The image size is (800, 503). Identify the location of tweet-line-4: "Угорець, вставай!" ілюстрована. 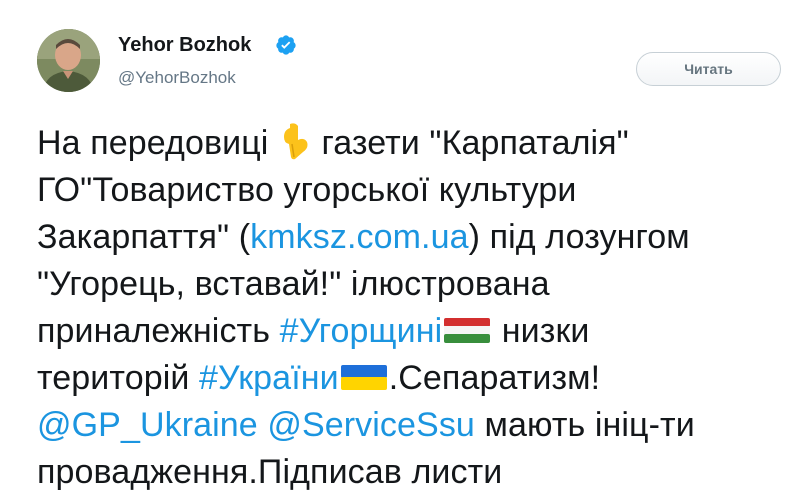
(417, 284).